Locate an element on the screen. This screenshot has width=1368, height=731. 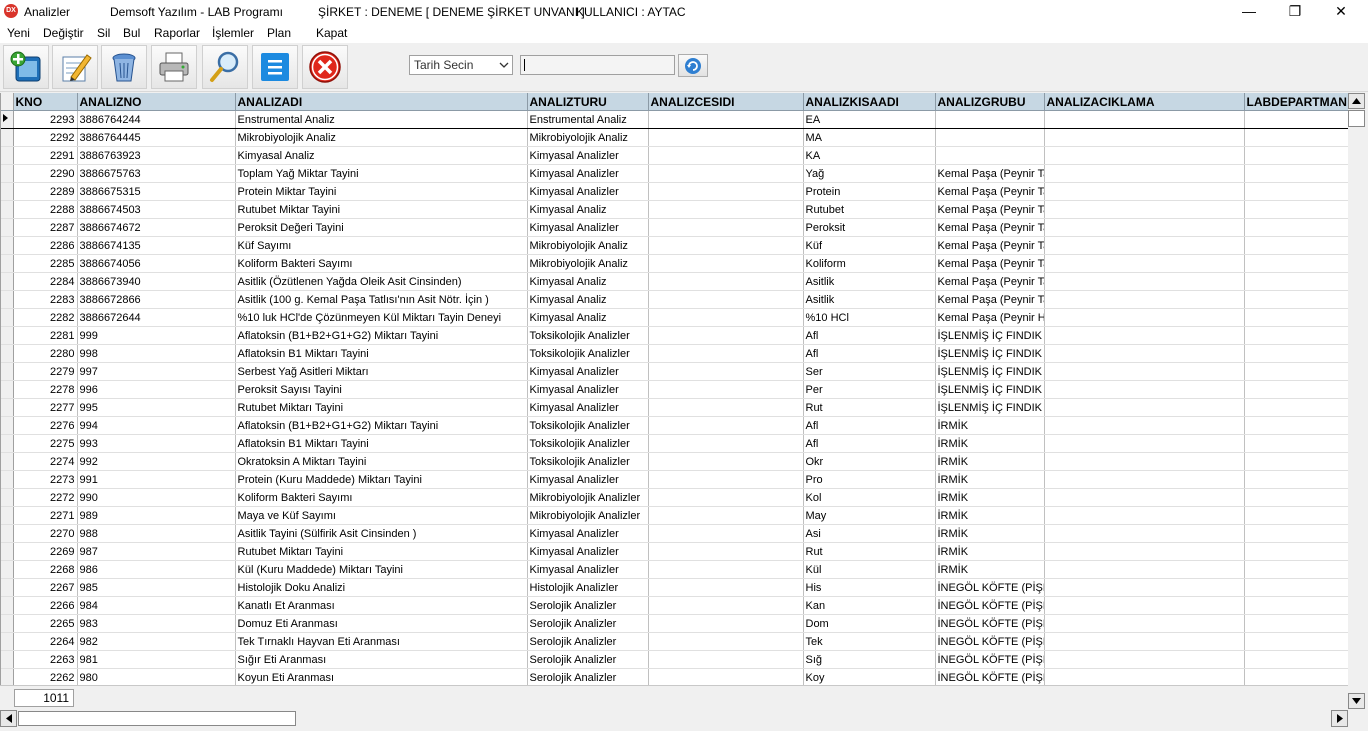
cell-analizkisaadi: Peroksit is located at coordinates (869, 227).